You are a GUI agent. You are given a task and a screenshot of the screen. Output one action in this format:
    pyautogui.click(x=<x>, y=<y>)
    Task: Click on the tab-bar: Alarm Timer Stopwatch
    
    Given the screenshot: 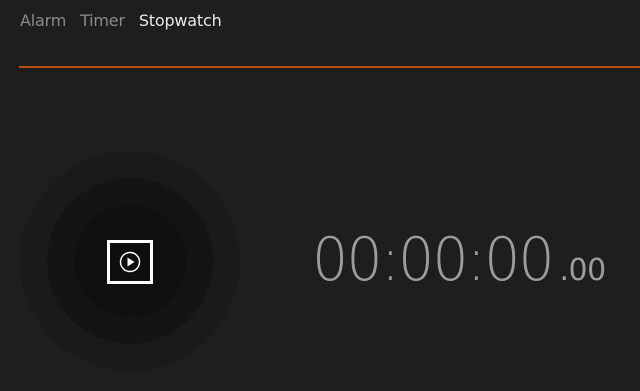 What is the action you would take?
    pyautogui.click(x=121, y=21)
    